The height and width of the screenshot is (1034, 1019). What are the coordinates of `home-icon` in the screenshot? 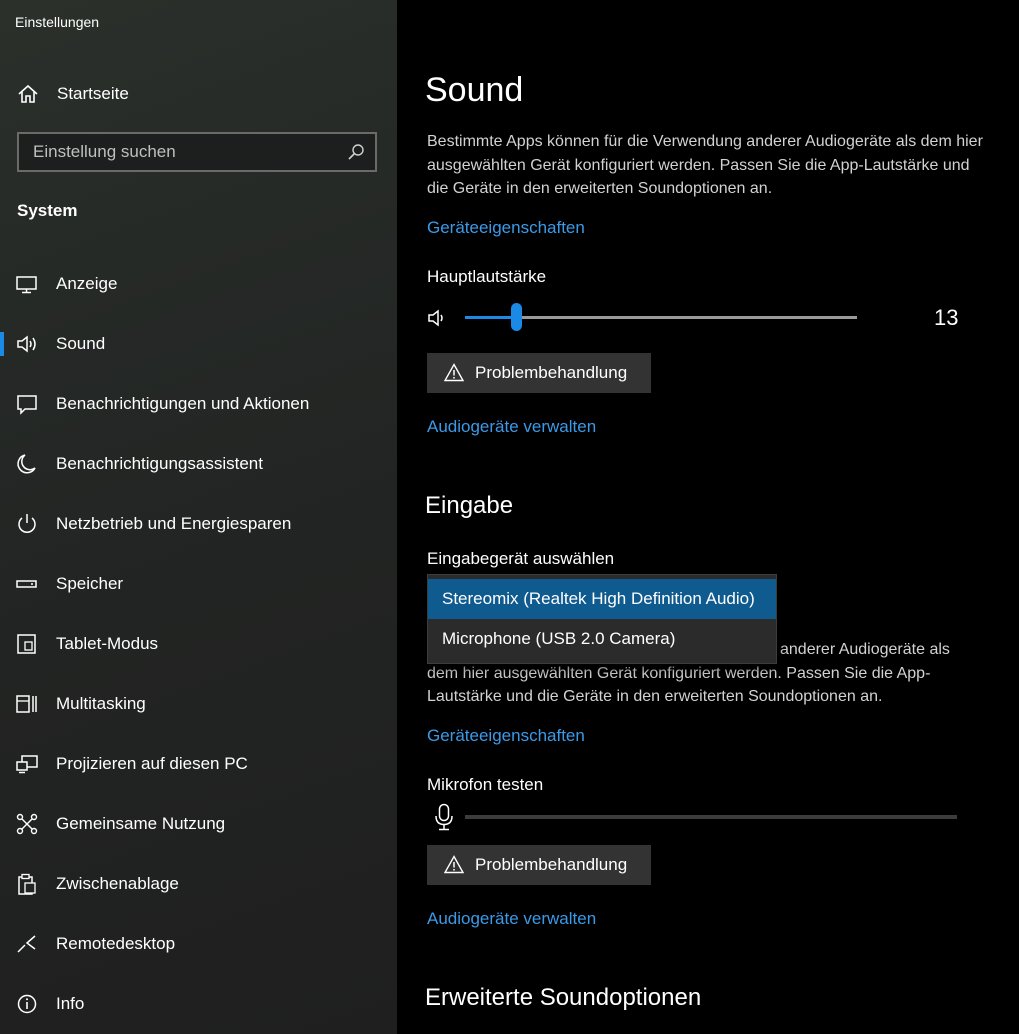 It's located at (28, 93).